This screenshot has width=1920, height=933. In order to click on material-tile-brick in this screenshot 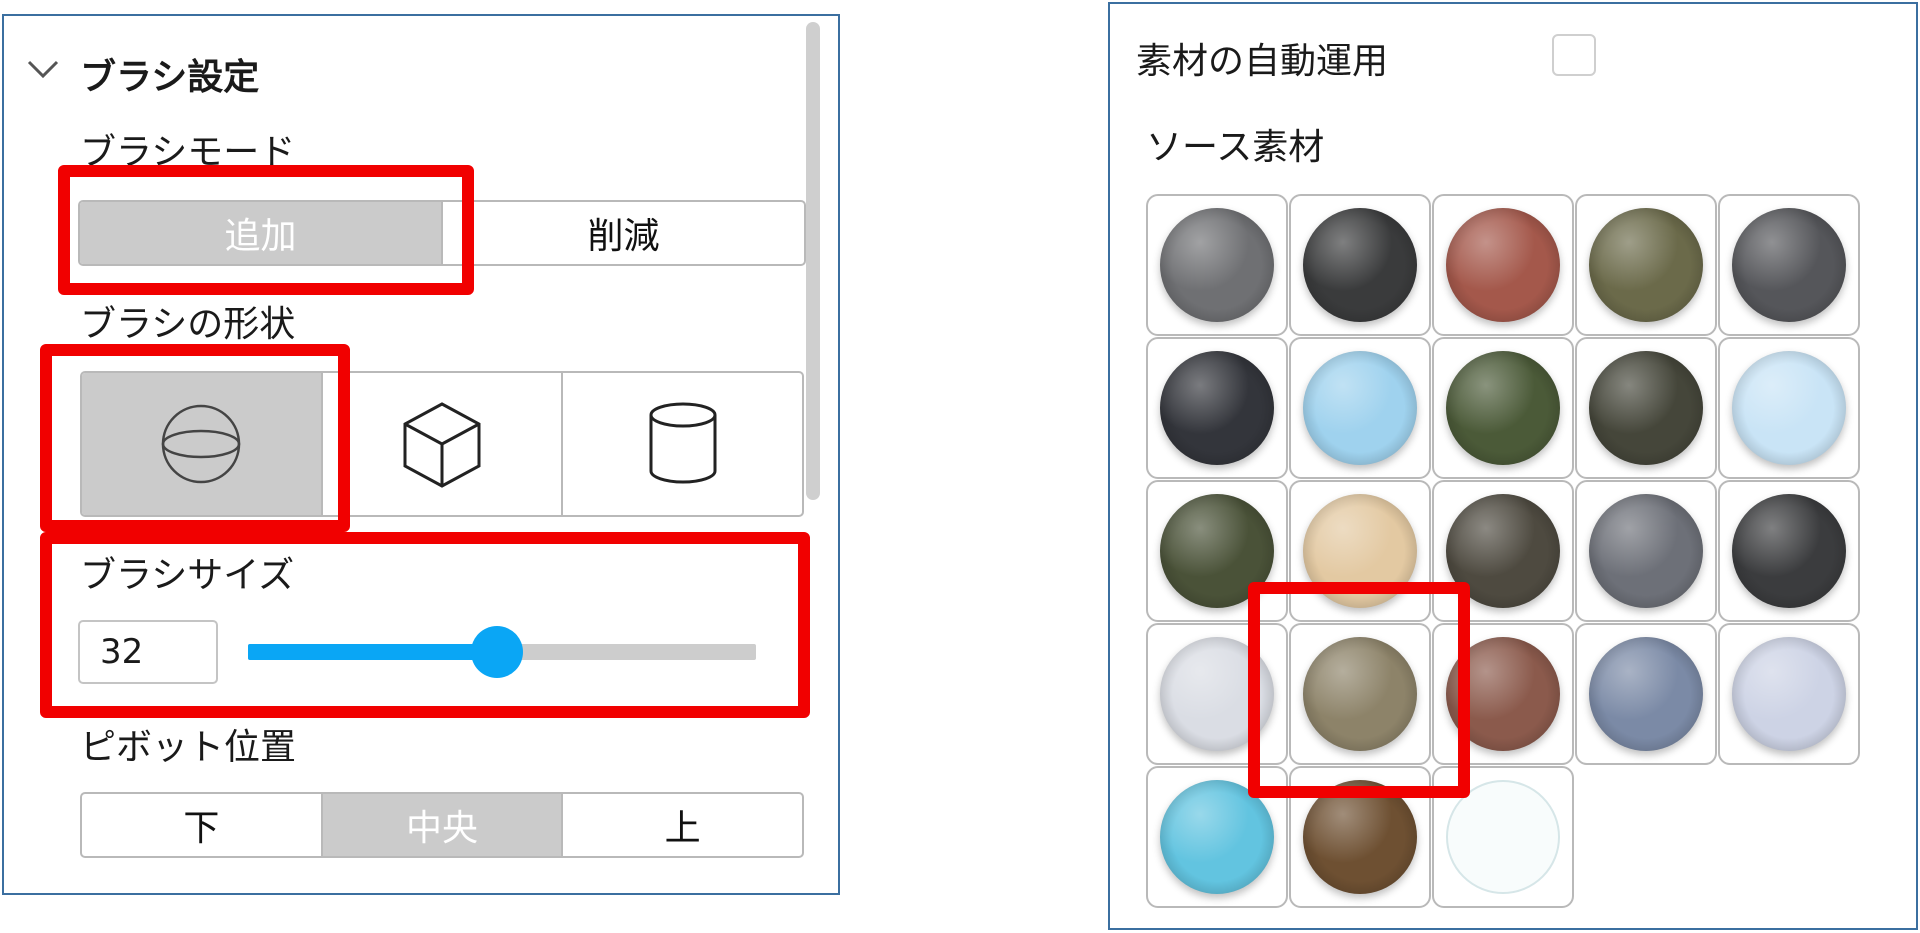, I will do `click(1503, 265)`.